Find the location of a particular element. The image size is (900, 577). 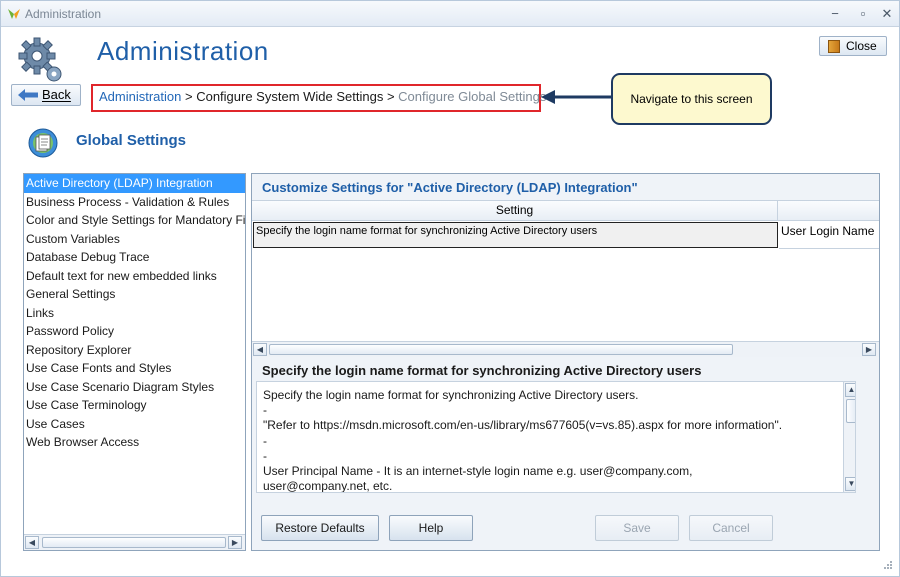

app-logo-icon is located at coordinates (14, 14).